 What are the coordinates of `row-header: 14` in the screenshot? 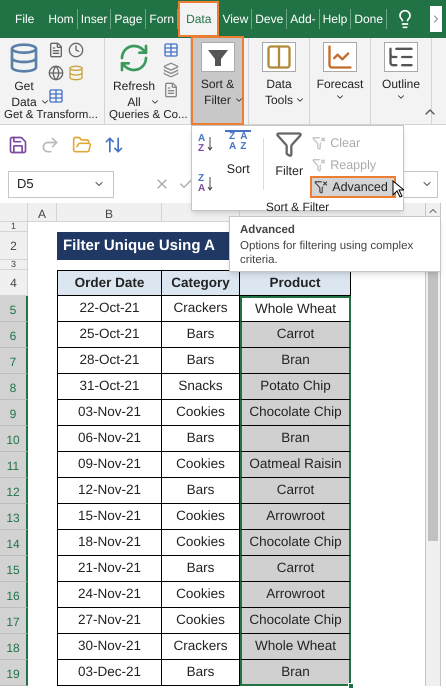 It's located at (14, 543).